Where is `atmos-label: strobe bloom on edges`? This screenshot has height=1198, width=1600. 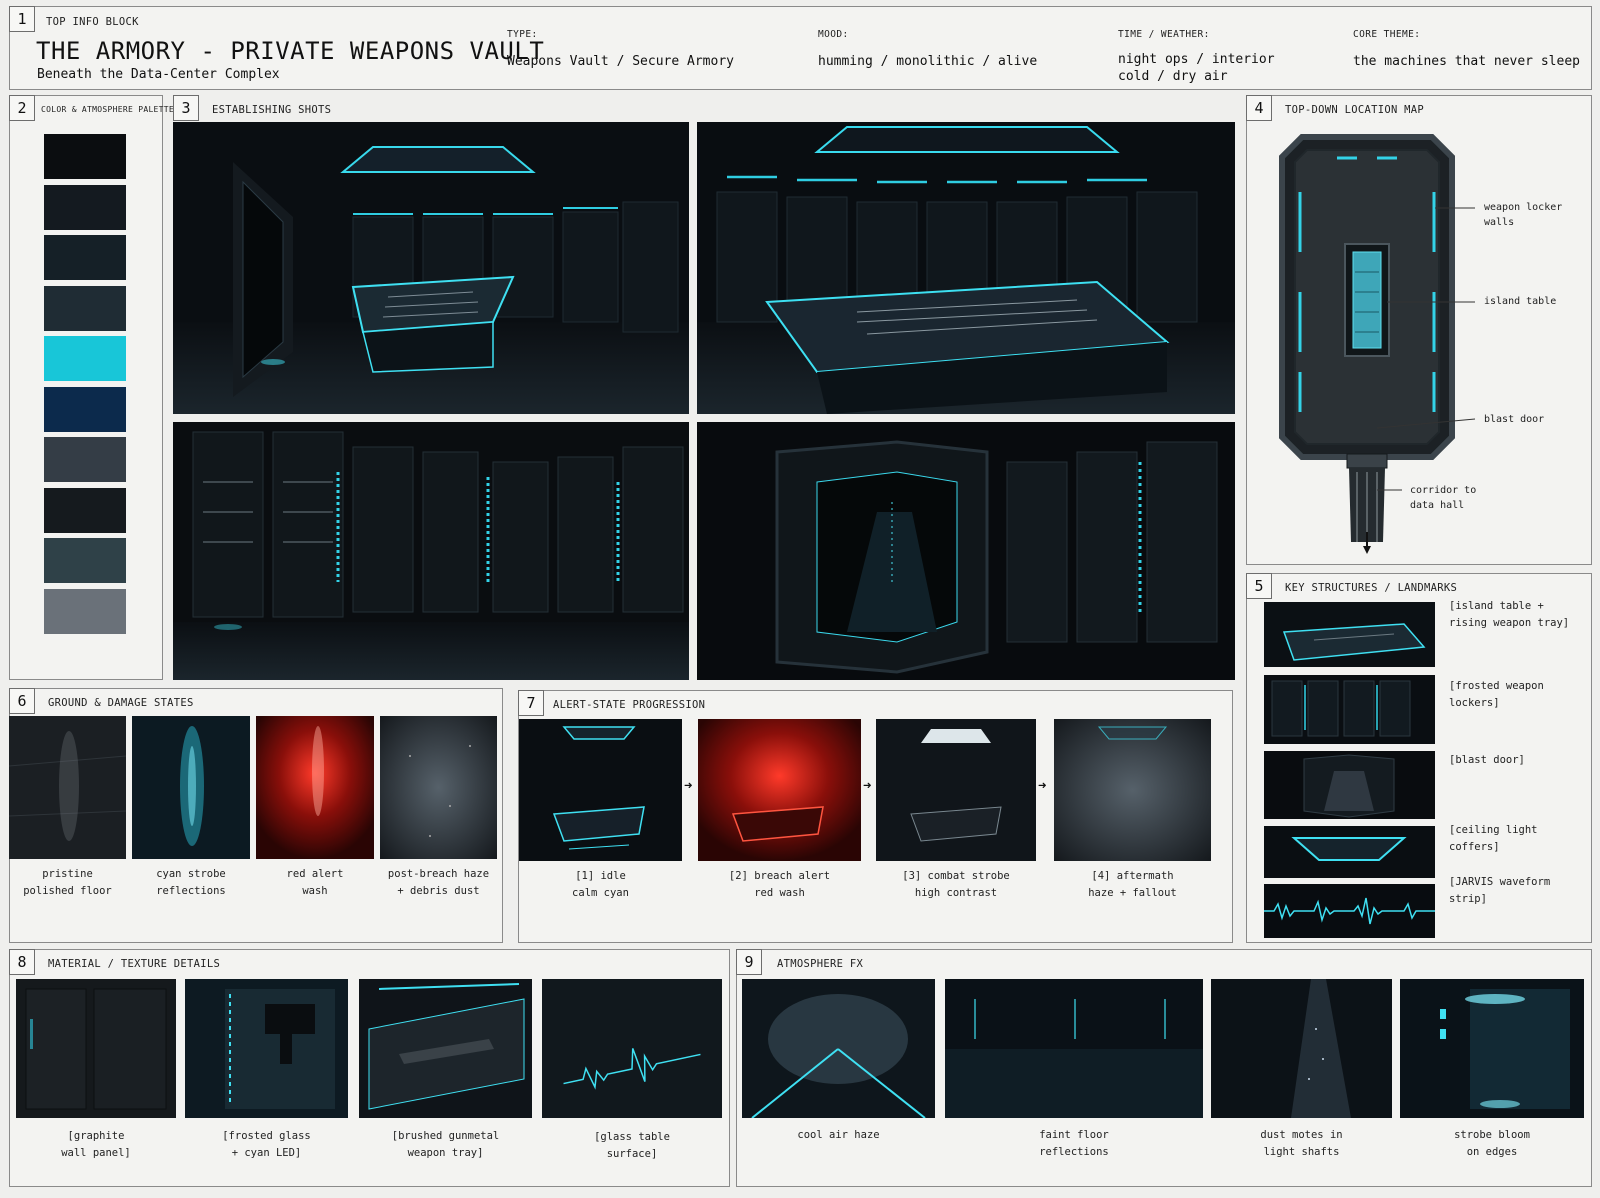
atmos-label: strobe bloom on edges is located at coordinates (1492, 1143).